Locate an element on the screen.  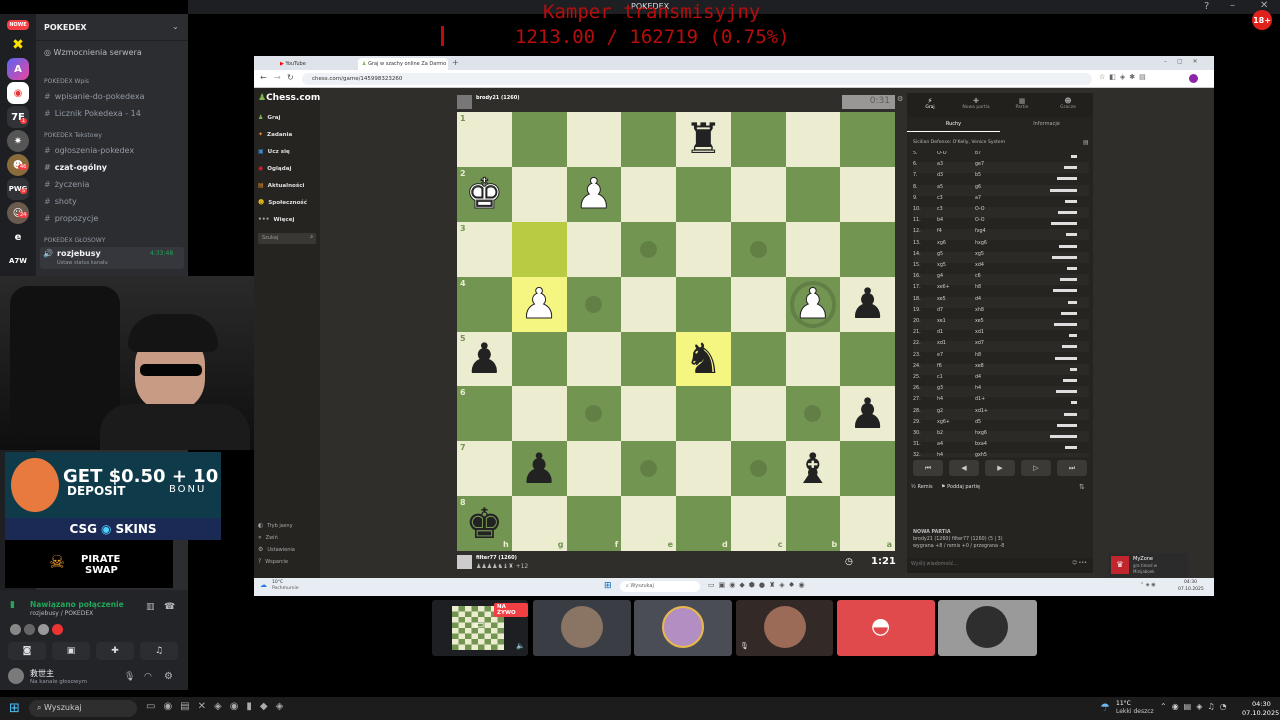
nav-settings: ⚙ Ustawienia is located at coordinates (276, 549).